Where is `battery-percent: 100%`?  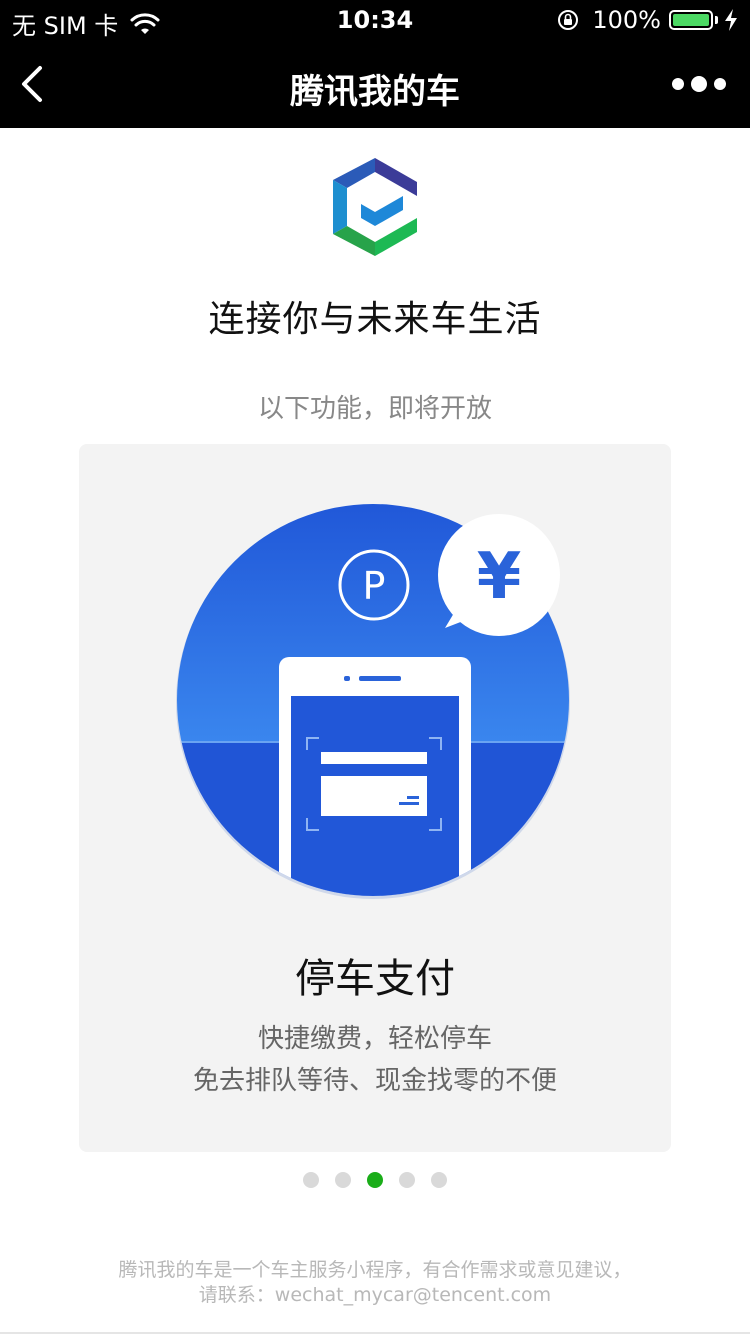
battery-percent: 100% is located at coordinates (626, 20).